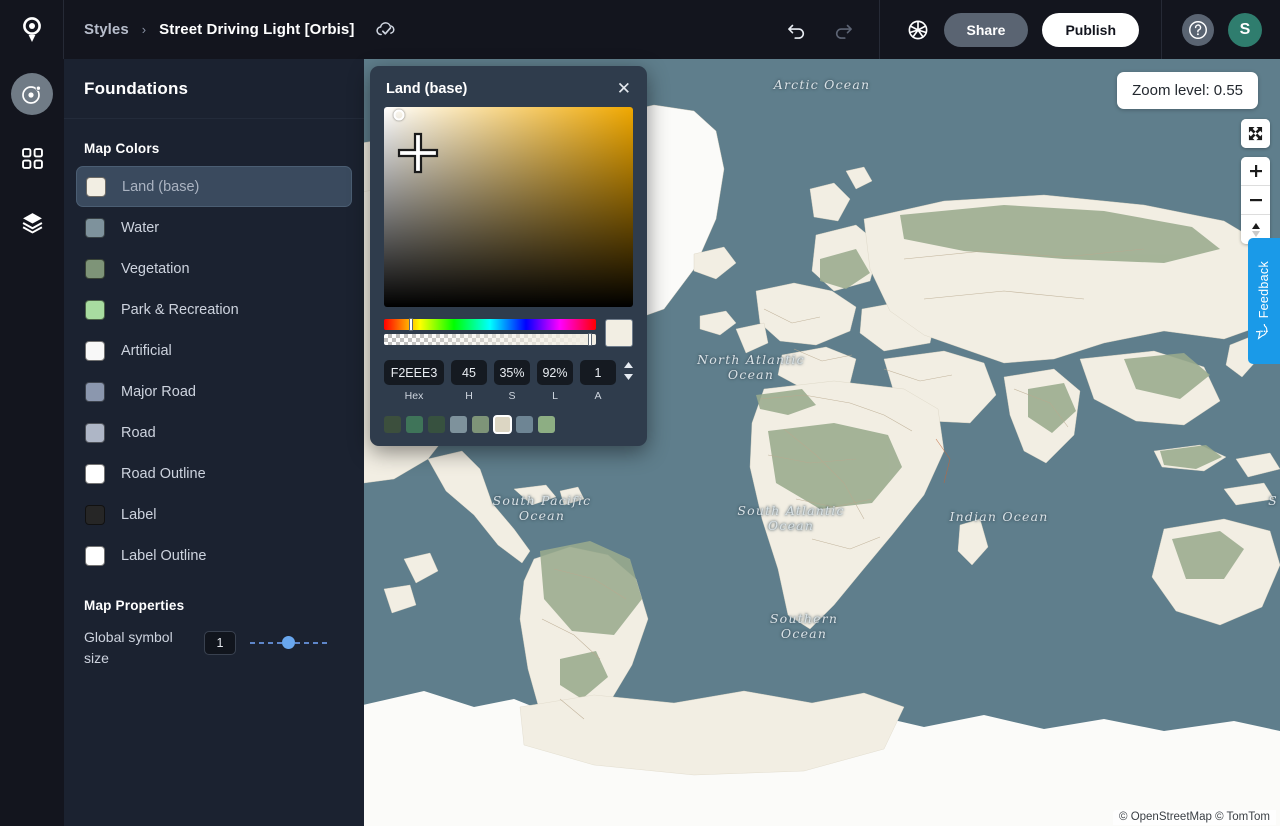 This screenshot has width=1280, height=826. Describe the element at coordinates (797, 30) in the screenshot. I see `undo-arrow-icon` at that location.